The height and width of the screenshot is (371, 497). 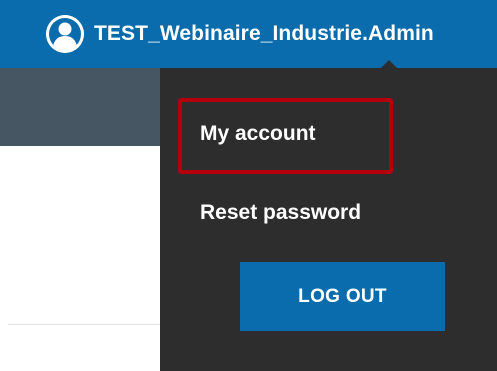 What do you see at coordinates (258, 134) in the screenshot?
I see `menu-item-my-account: My account` at bounding box center [258, 134].